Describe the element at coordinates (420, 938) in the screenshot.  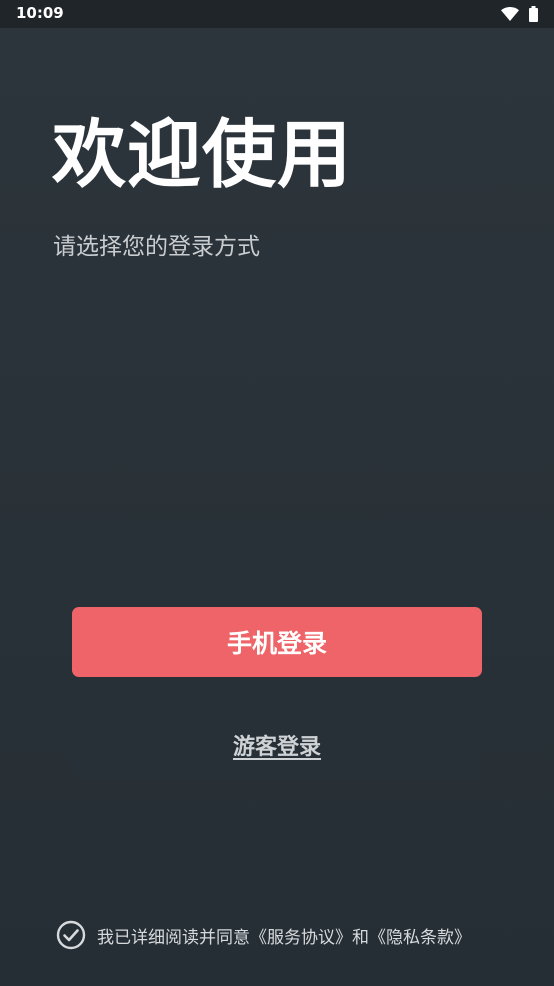
I see `privacy-policy-link: 《隐私条款》` at that location.